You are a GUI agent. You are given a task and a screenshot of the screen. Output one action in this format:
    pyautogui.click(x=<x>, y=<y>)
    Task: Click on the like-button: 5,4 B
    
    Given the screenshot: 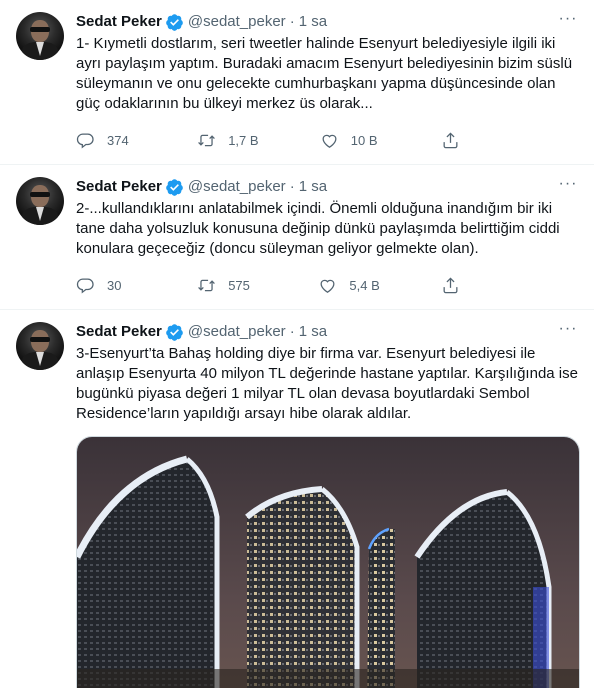 What is the action you would take?
    pyautogui.click(x=349, y=285)
    